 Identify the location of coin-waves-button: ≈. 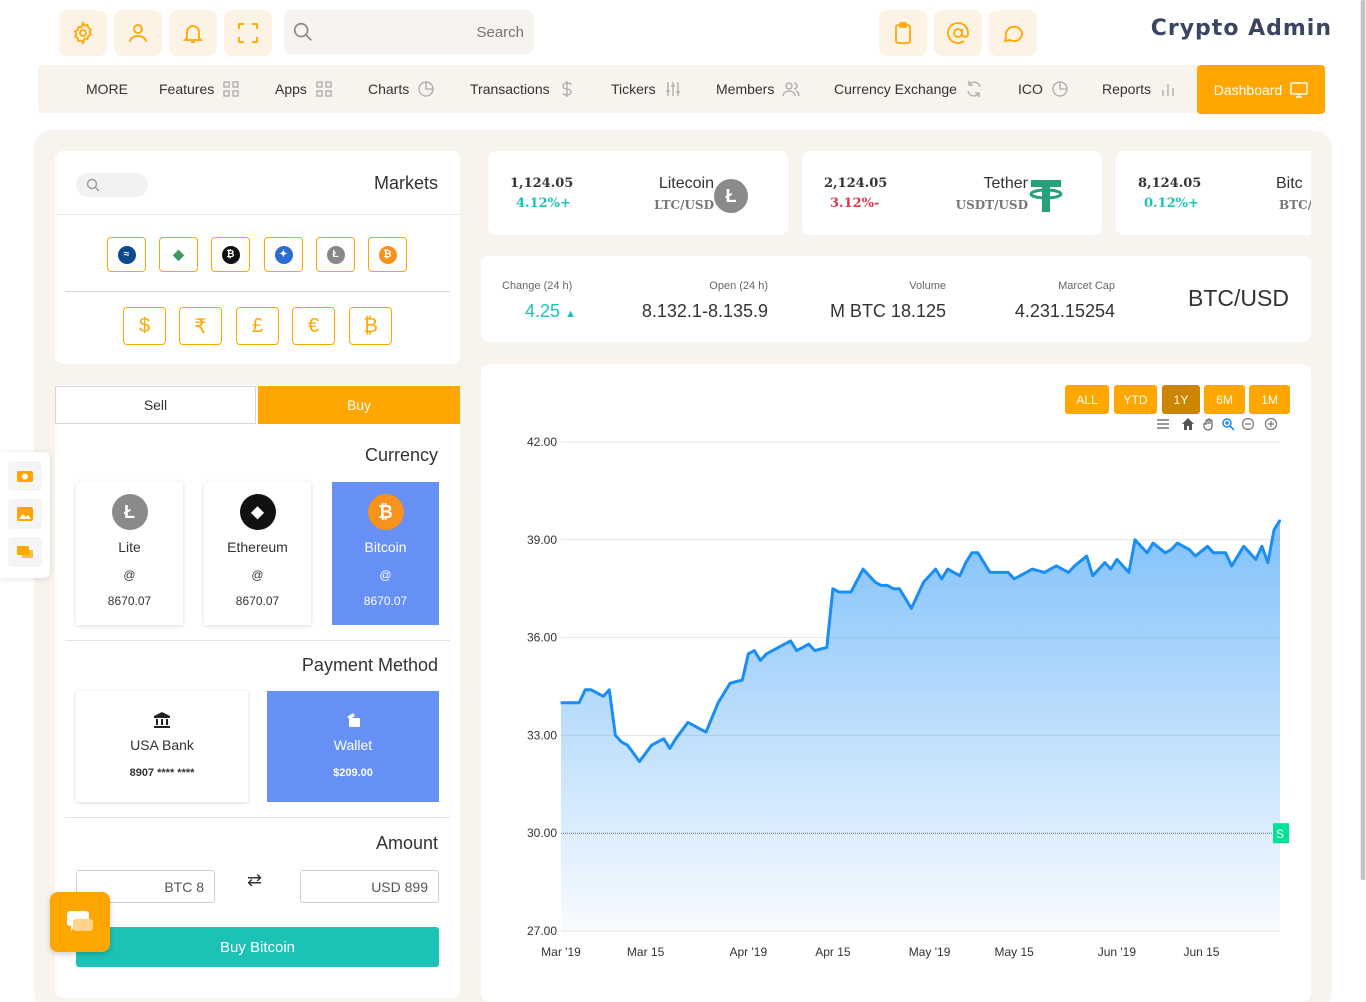
(126, 254).